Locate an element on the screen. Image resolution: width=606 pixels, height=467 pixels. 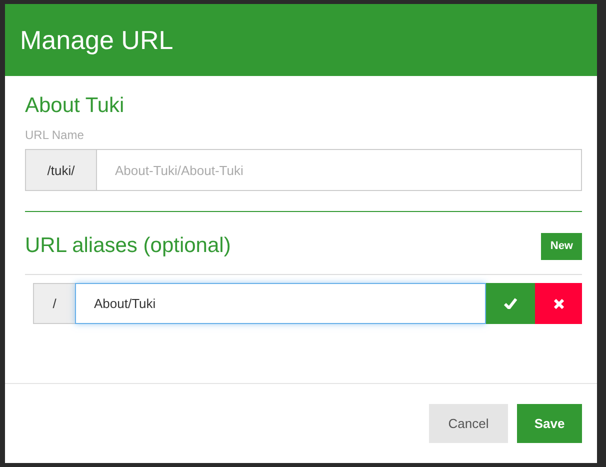
check-icon is located at coordinates (510, 303).